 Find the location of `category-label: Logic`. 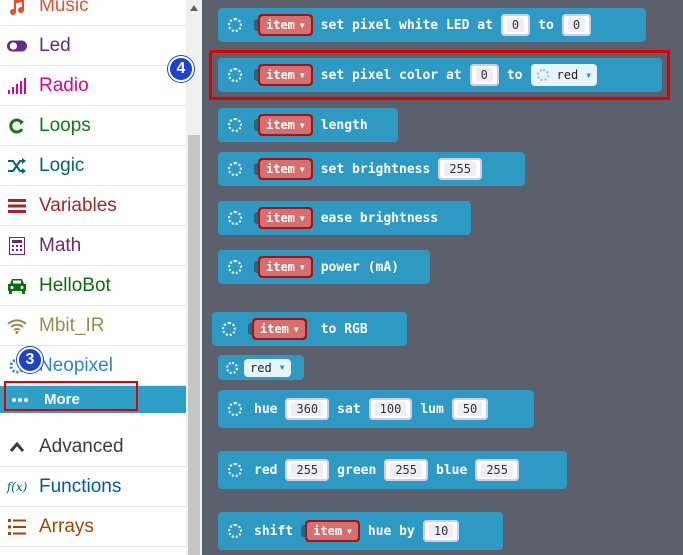

category-label: Logic is located at coordinates (62, 165).